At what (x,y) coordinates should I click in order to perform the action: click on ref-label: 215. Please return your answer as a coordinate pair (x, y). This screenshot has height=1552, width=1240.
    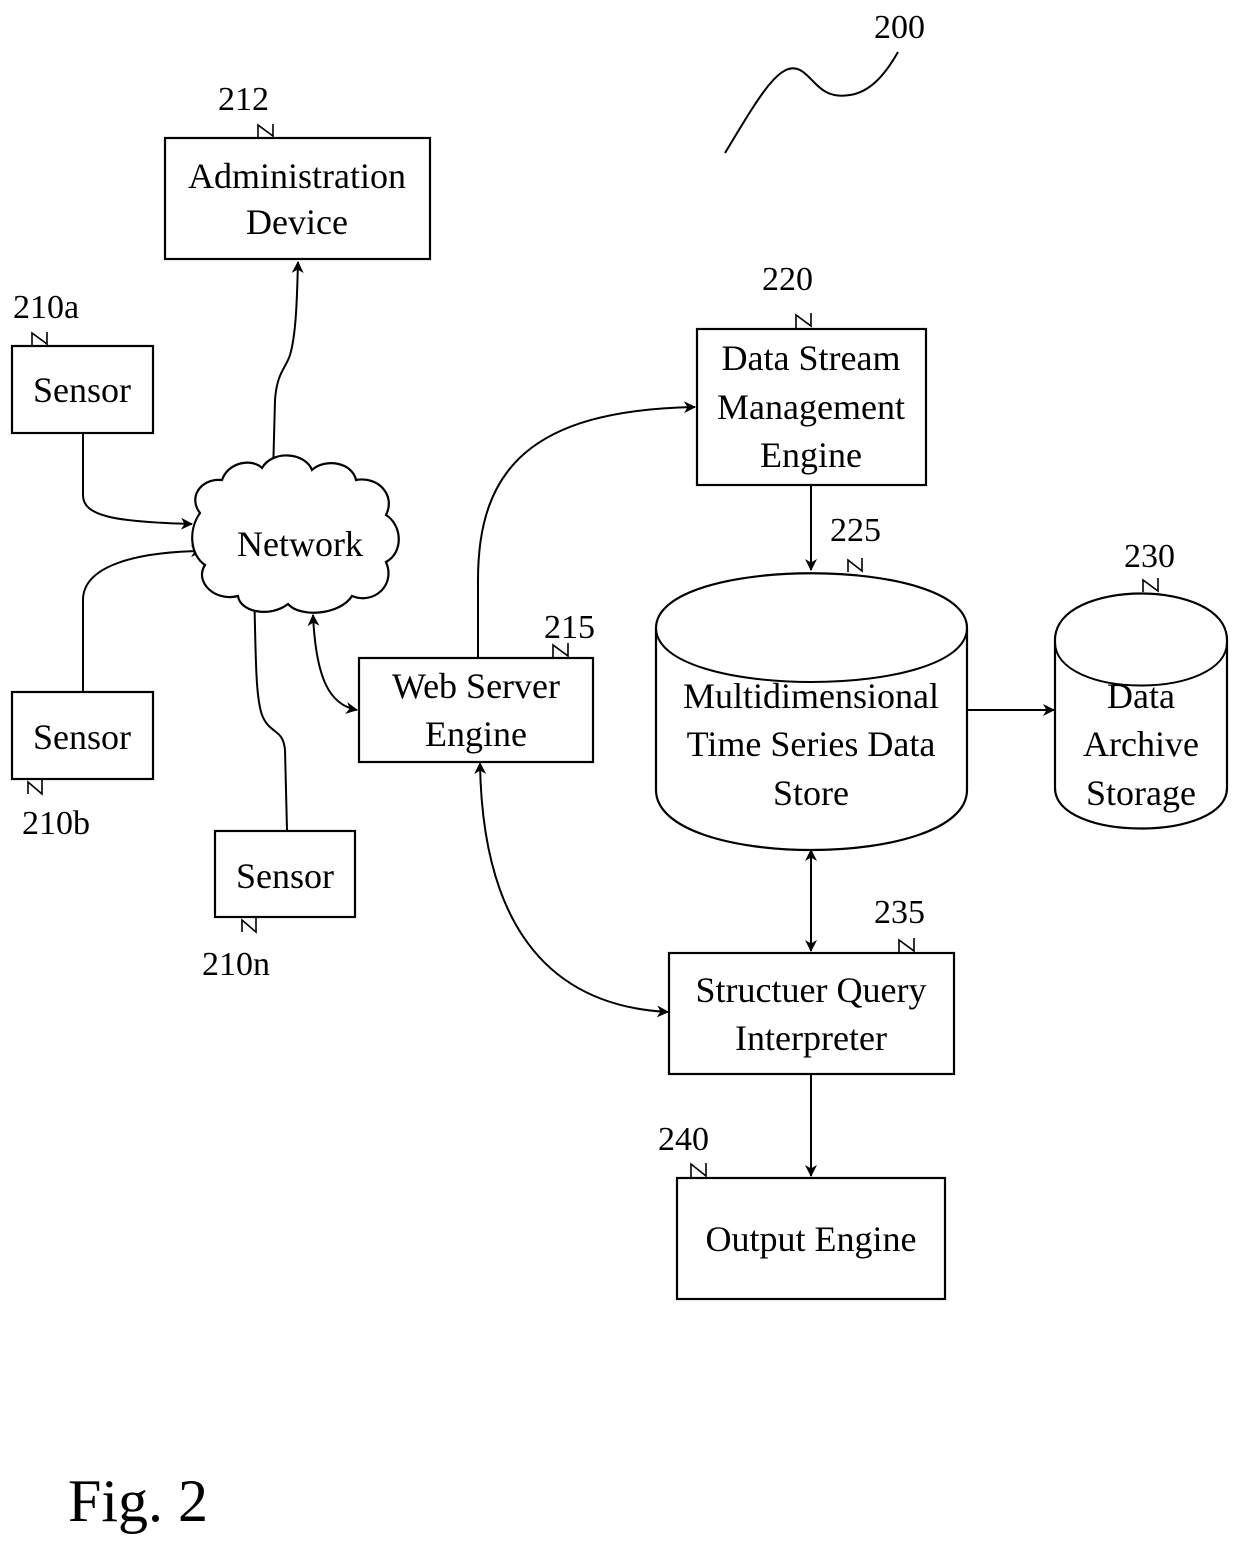
    Looking at the image, I should click on (569, 627).